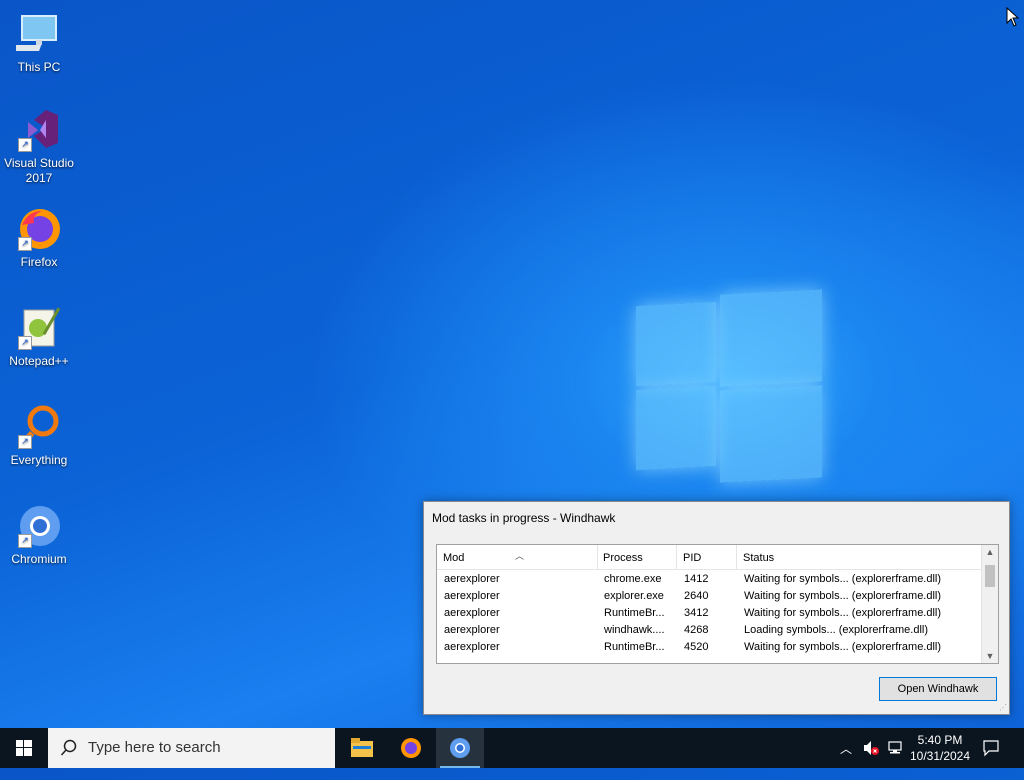 The width and height of the screenshot is (1024, 780). Describe the element at coordinates (836, 630) in the screenshot. I see `cell-status: Loading symbols... (explorerframe.dll)` at that location.